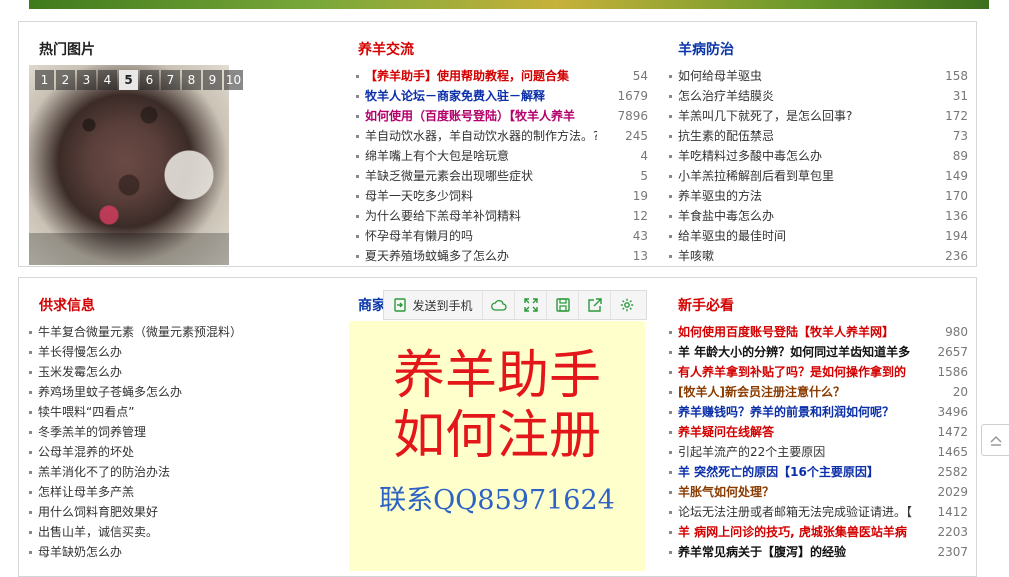 The image size is (1009, 577). I want to click on share-button, so click(595, 305).